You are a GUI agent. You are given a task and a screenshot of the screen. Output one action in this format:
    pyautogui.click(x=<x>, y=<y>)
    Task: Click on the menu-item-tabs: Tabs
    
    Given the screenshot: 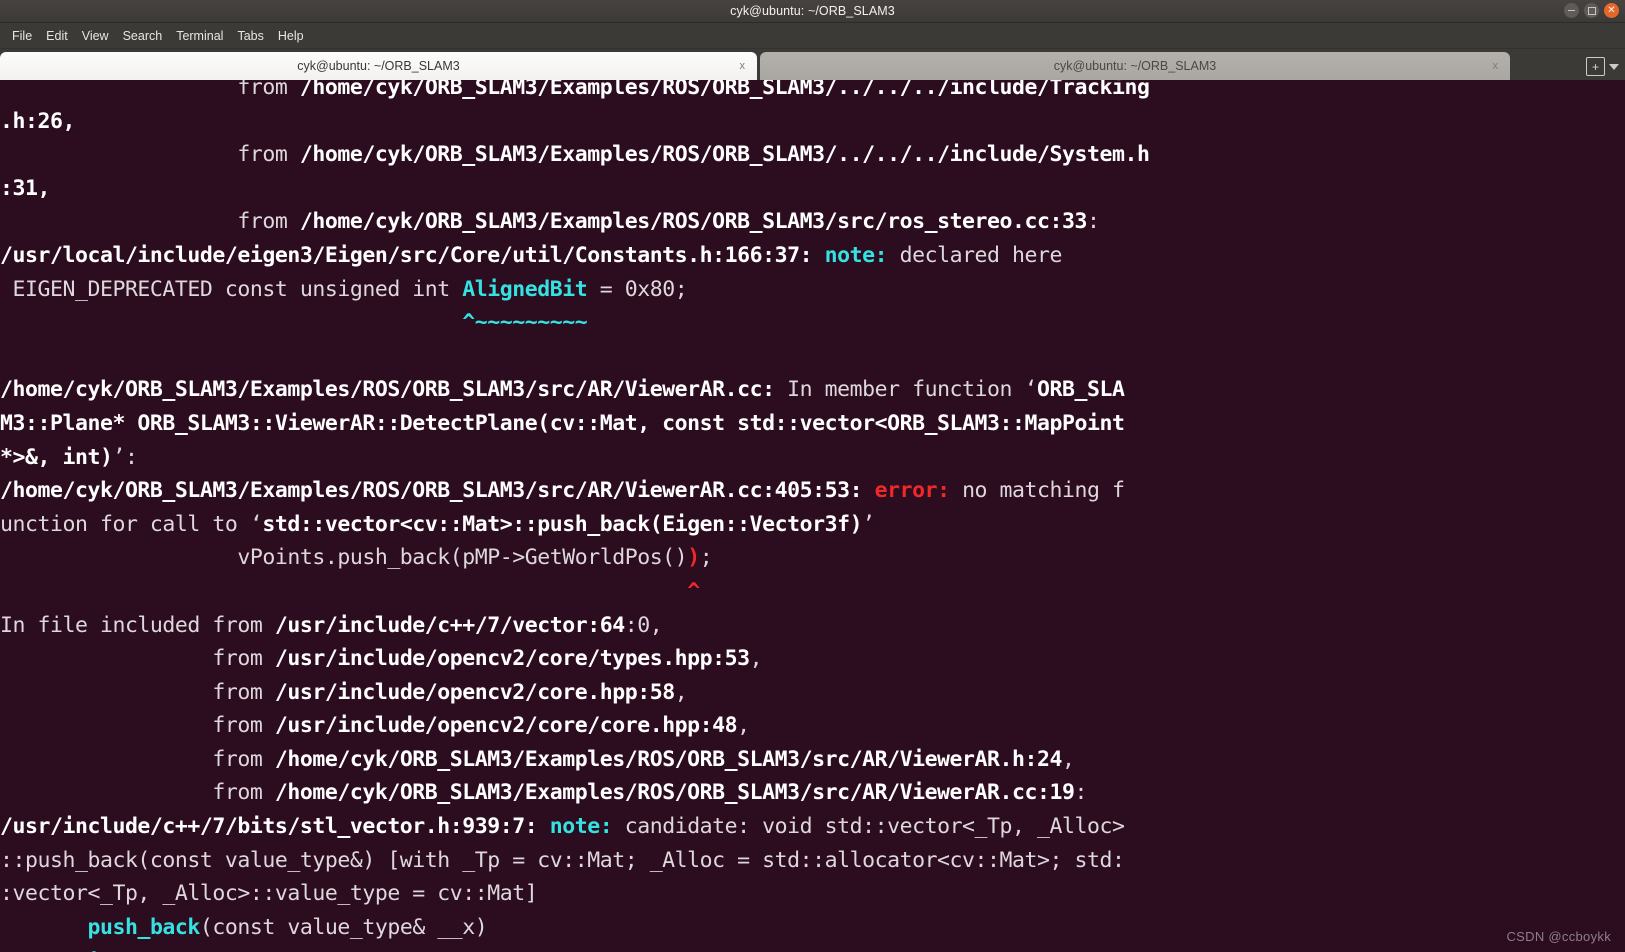 What is the action you would take?
    pyautogui.click(x=250, y=36)
    